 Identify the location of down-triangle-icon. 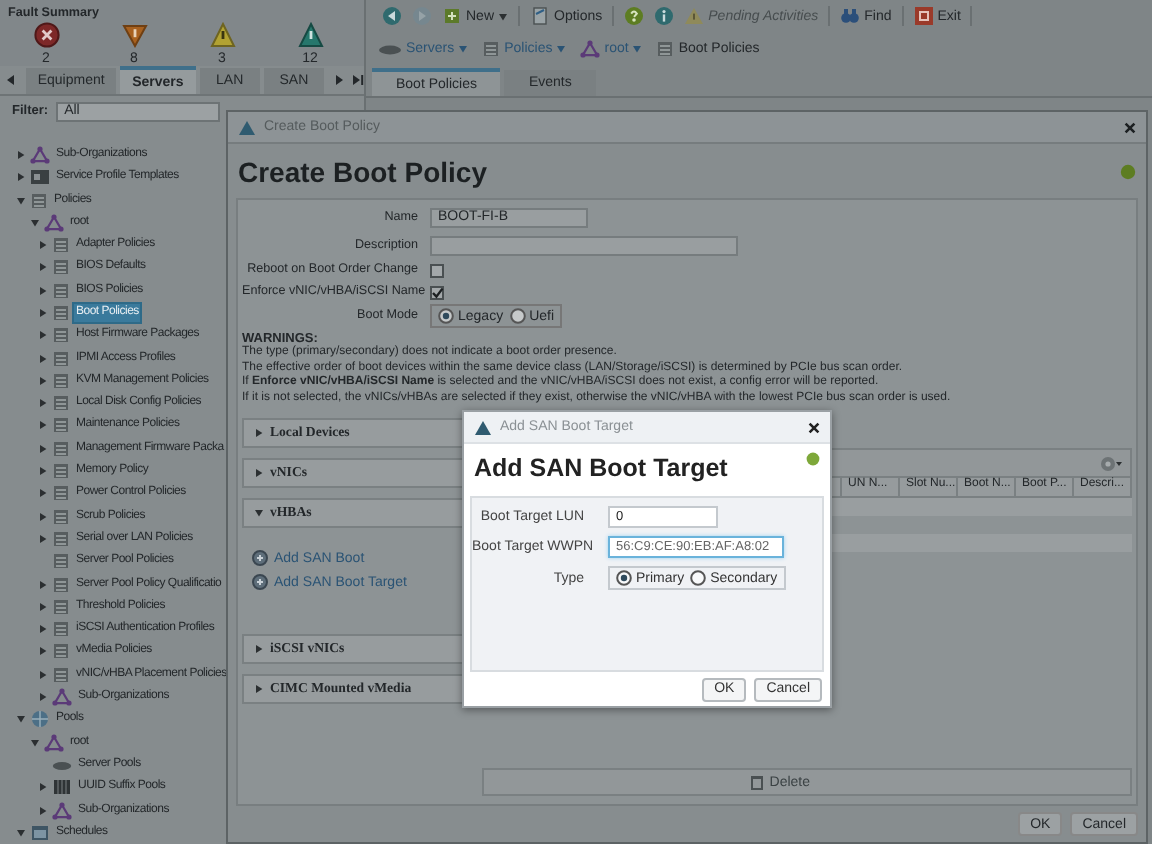
(134, 35).